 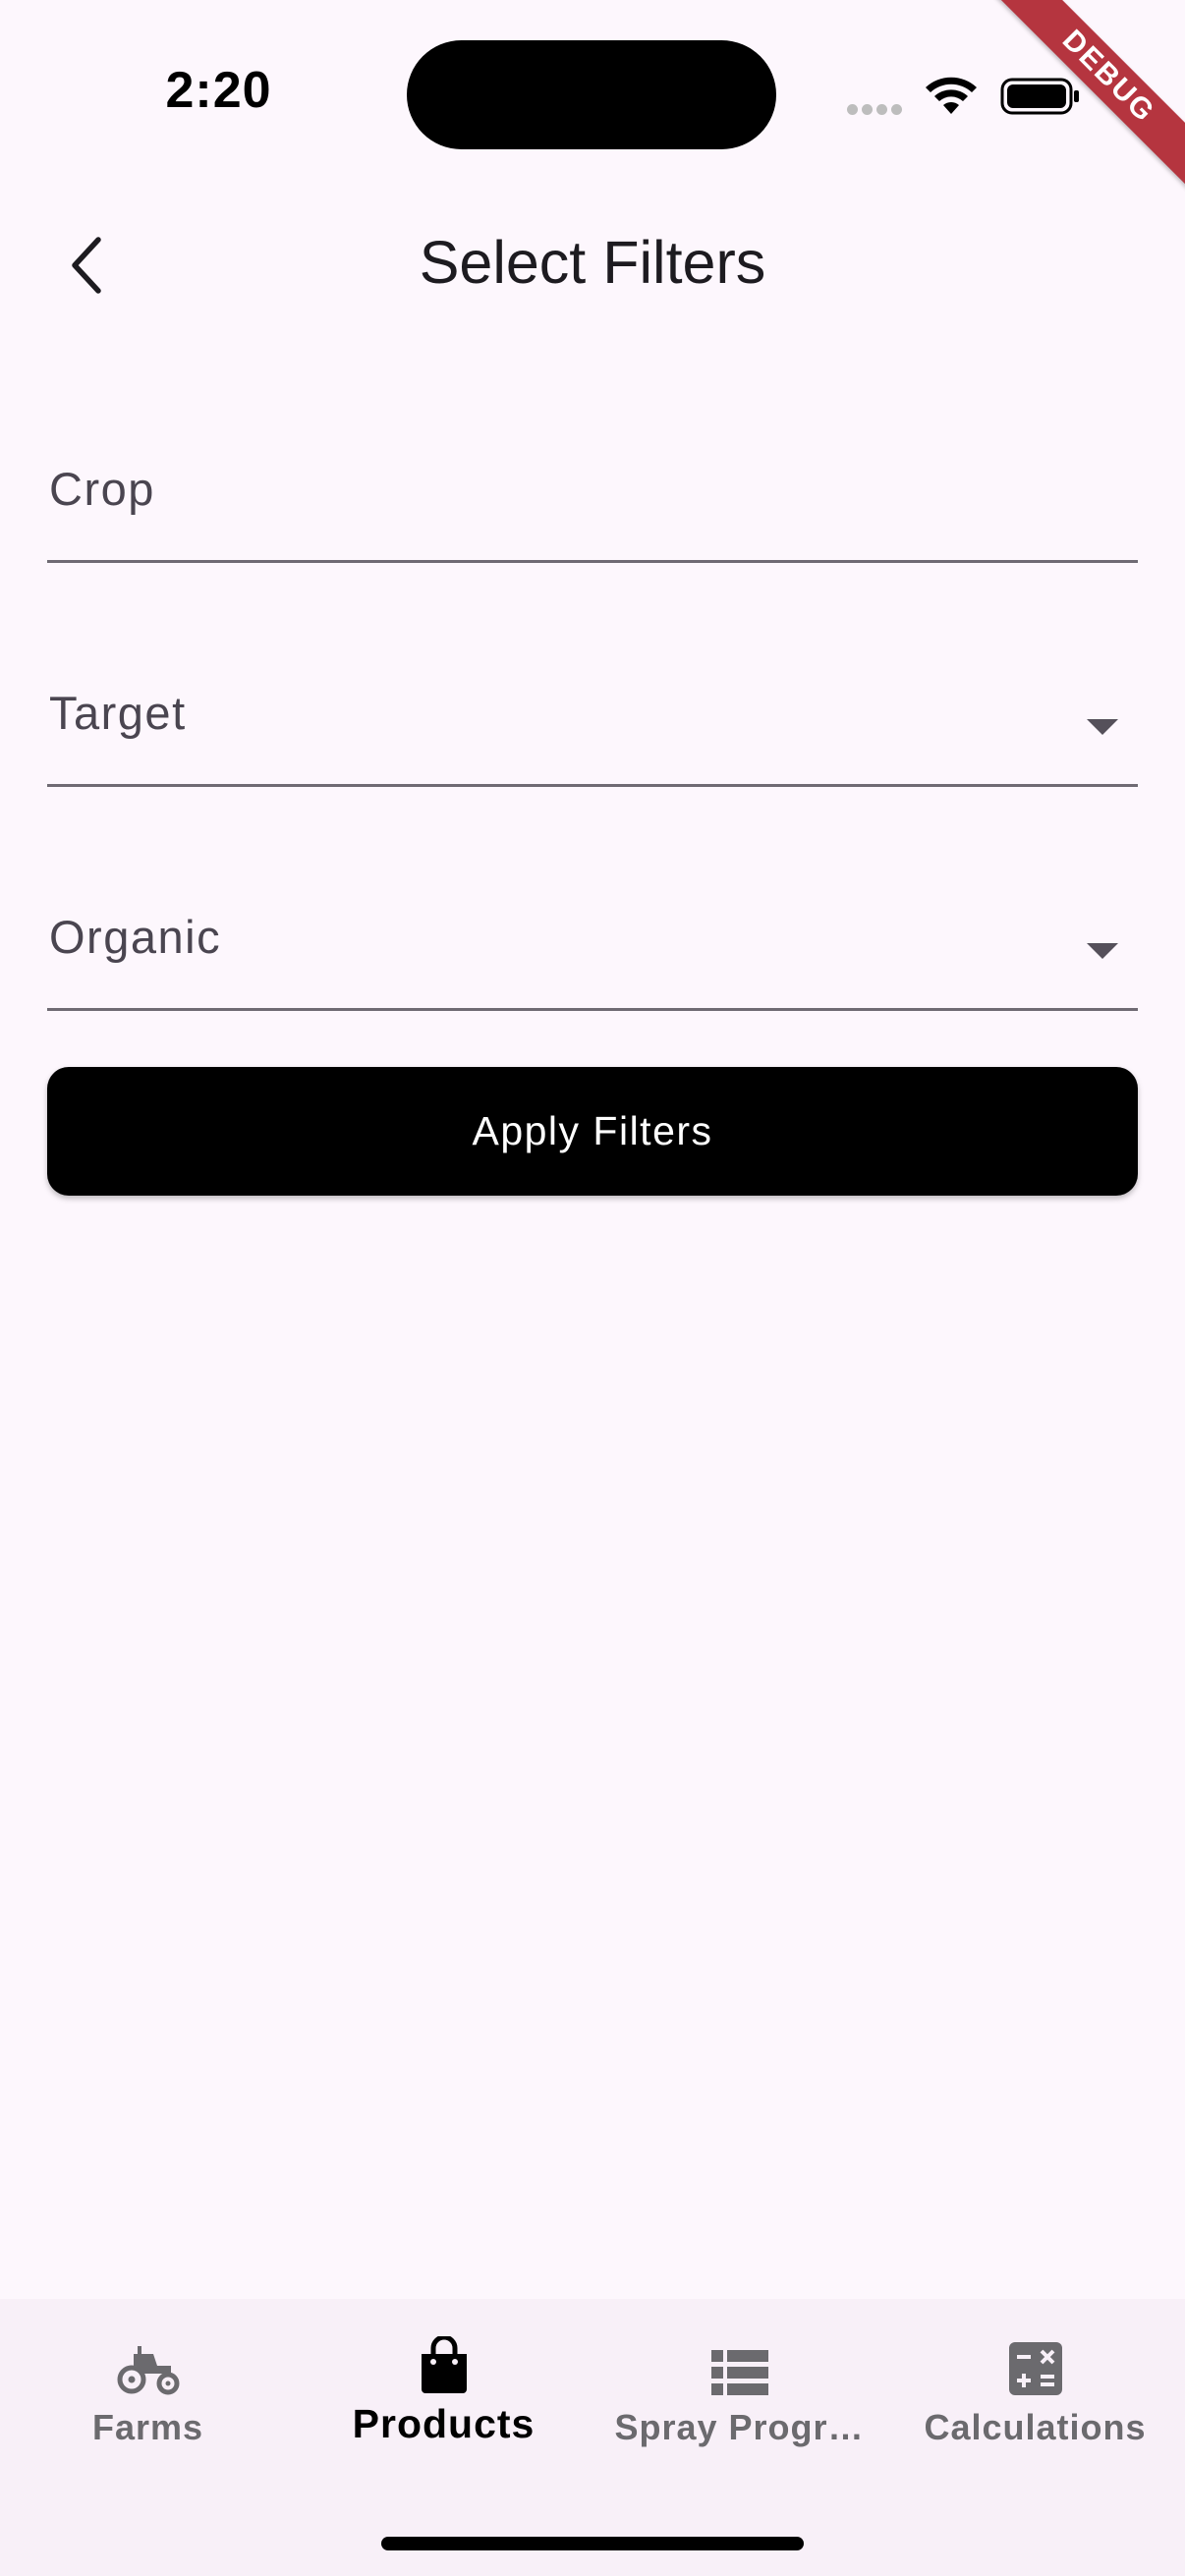 What do you see at coordinates (1090, 95) in the screenshot?
I see `debug-label: DEBUG` at bounding box center [1090, 95].